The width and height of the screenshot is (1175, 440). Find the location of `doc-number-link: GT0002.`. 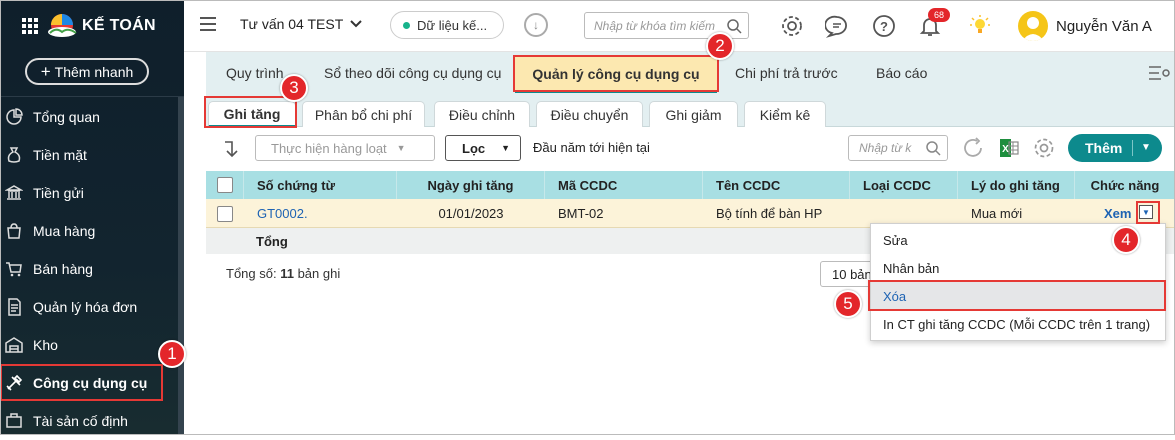

doc-number-link: GT0002. is located at coordinates (282, 213).